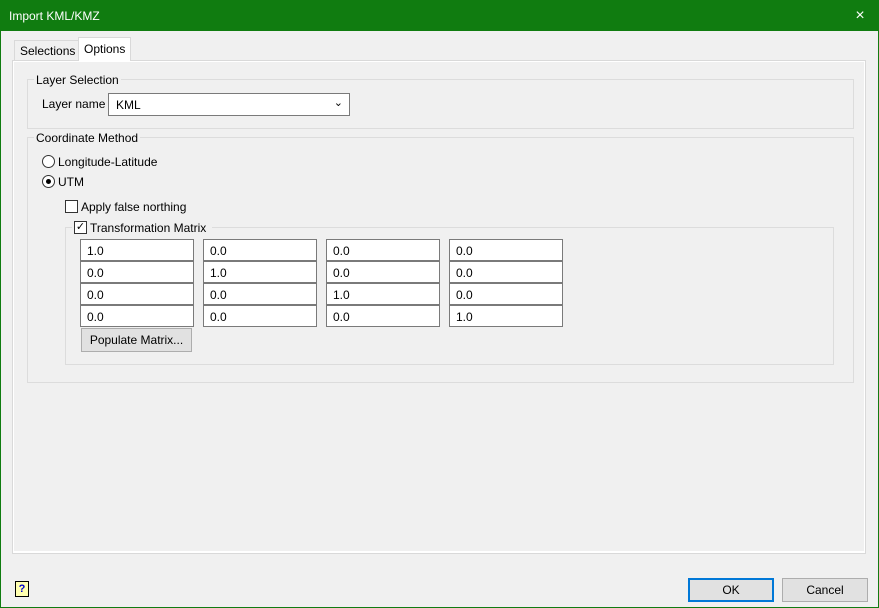 The height and width of the screenshot is (608, 879). I want to click on layer-name-select: KML ⌄, so click(229, 104).